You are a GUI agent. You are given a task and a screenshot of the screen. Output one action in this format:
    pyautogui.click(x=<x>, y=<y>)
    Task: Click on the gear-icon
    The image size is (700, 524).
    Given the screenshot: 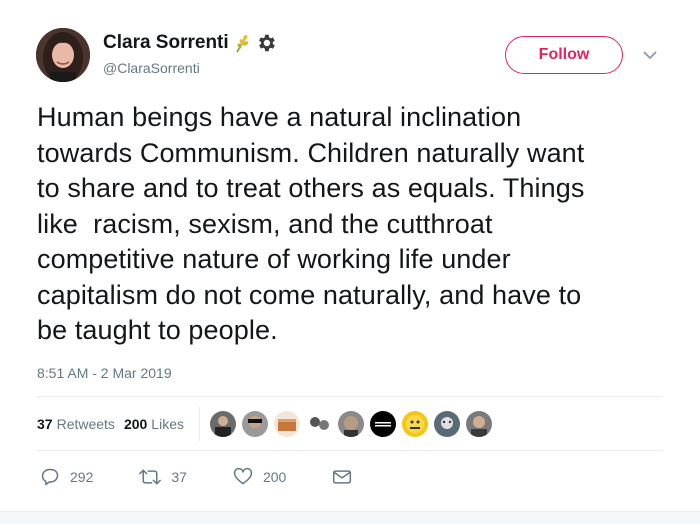 What is the action you would take?
    pyautogui.click(x=266, y=43)
    